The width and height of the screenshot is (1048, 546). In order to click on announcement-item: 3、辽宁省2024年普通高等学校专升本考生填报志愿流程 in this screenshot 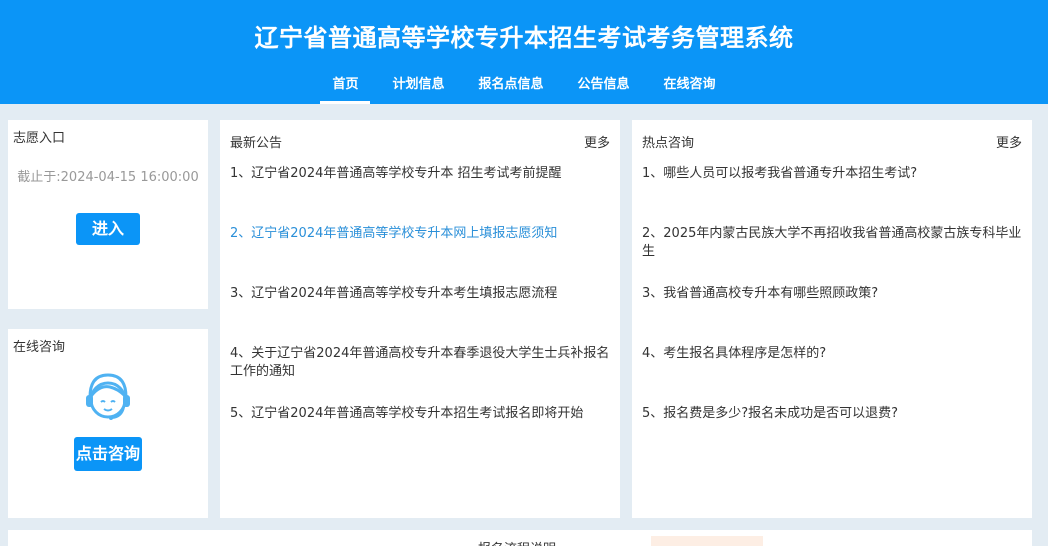, I will do `click(420, 315)`.